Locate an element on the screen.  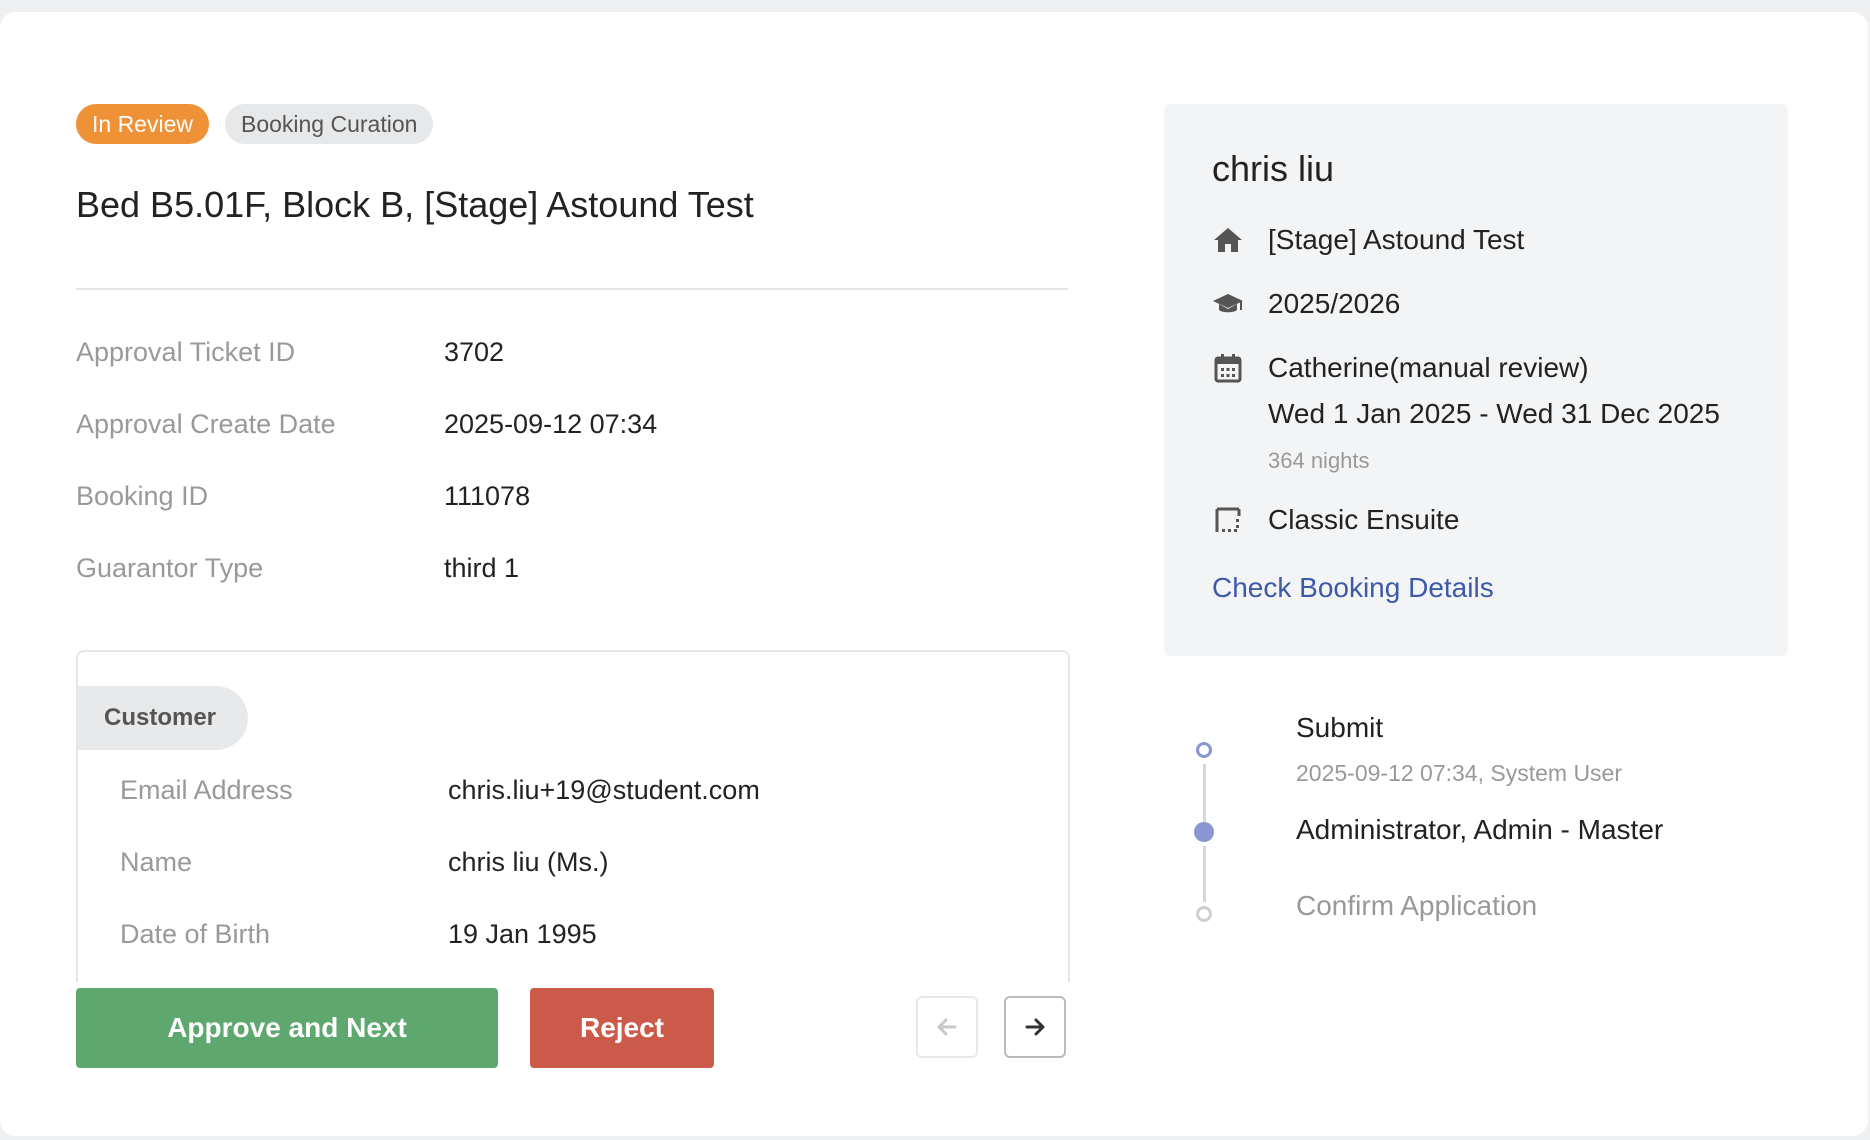
detail-value: 2025-09-12 07:34 is located at coordinates (551, 423).